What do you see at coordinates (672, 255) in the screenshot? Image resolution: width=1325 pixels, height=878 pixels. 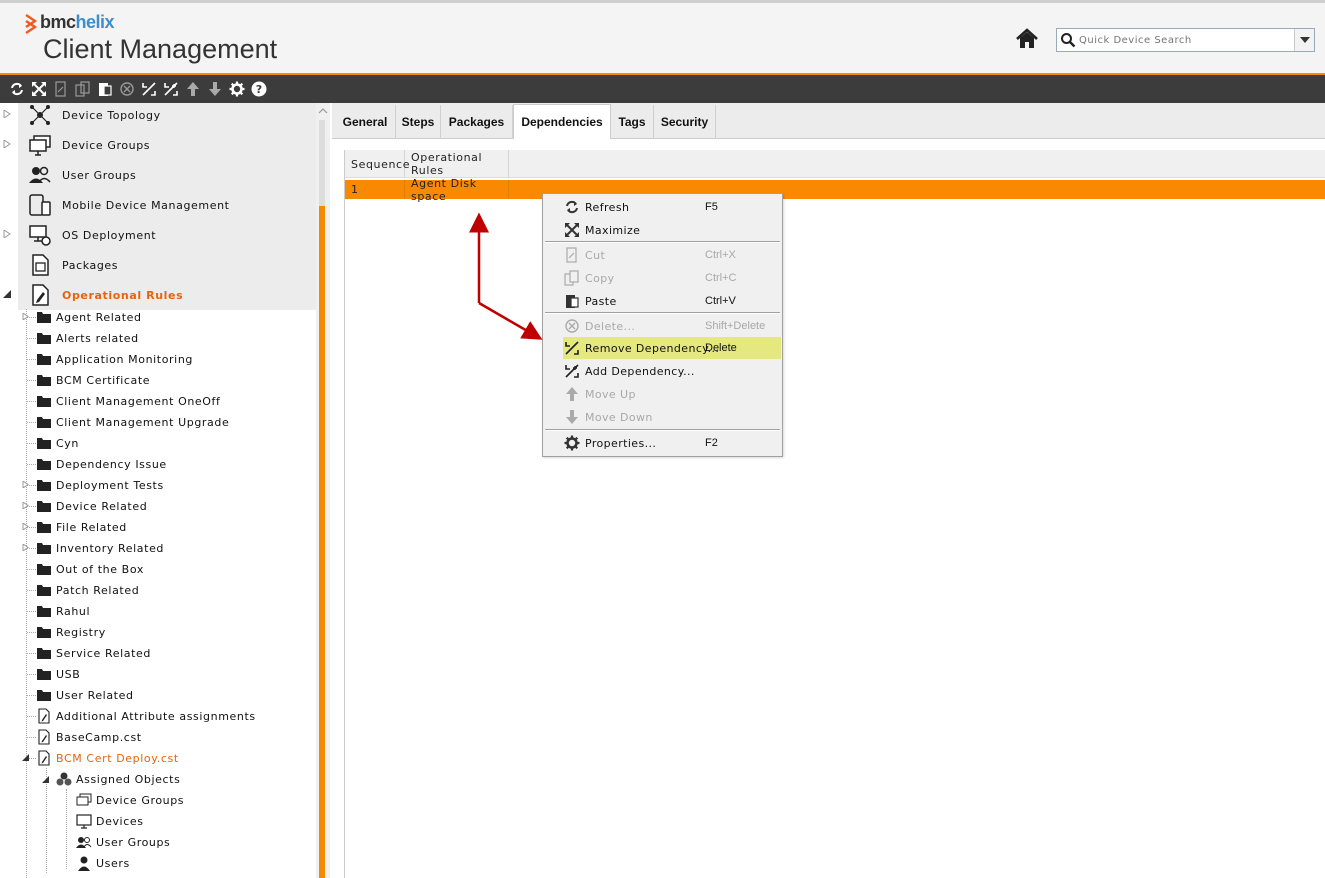 I see `menu-item-cut: Cut Ctrl+X` at bounding box center [672, 255].